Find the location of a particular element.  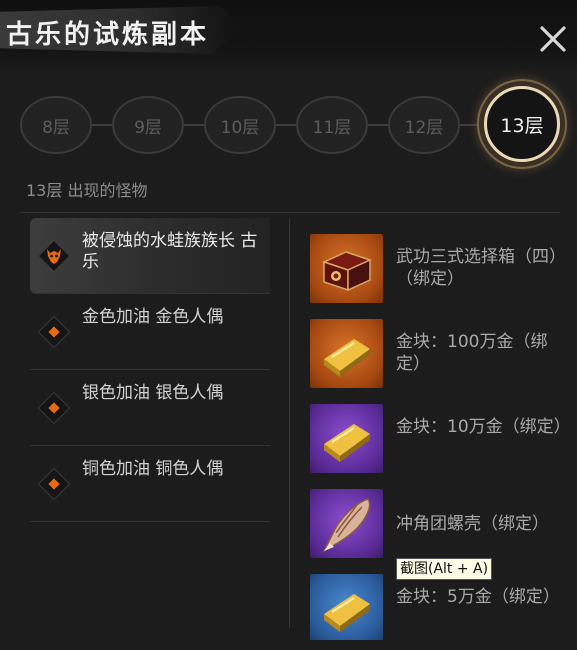

reward-name: 金块：5万金（绑定） is located at coordinates (478, 597).